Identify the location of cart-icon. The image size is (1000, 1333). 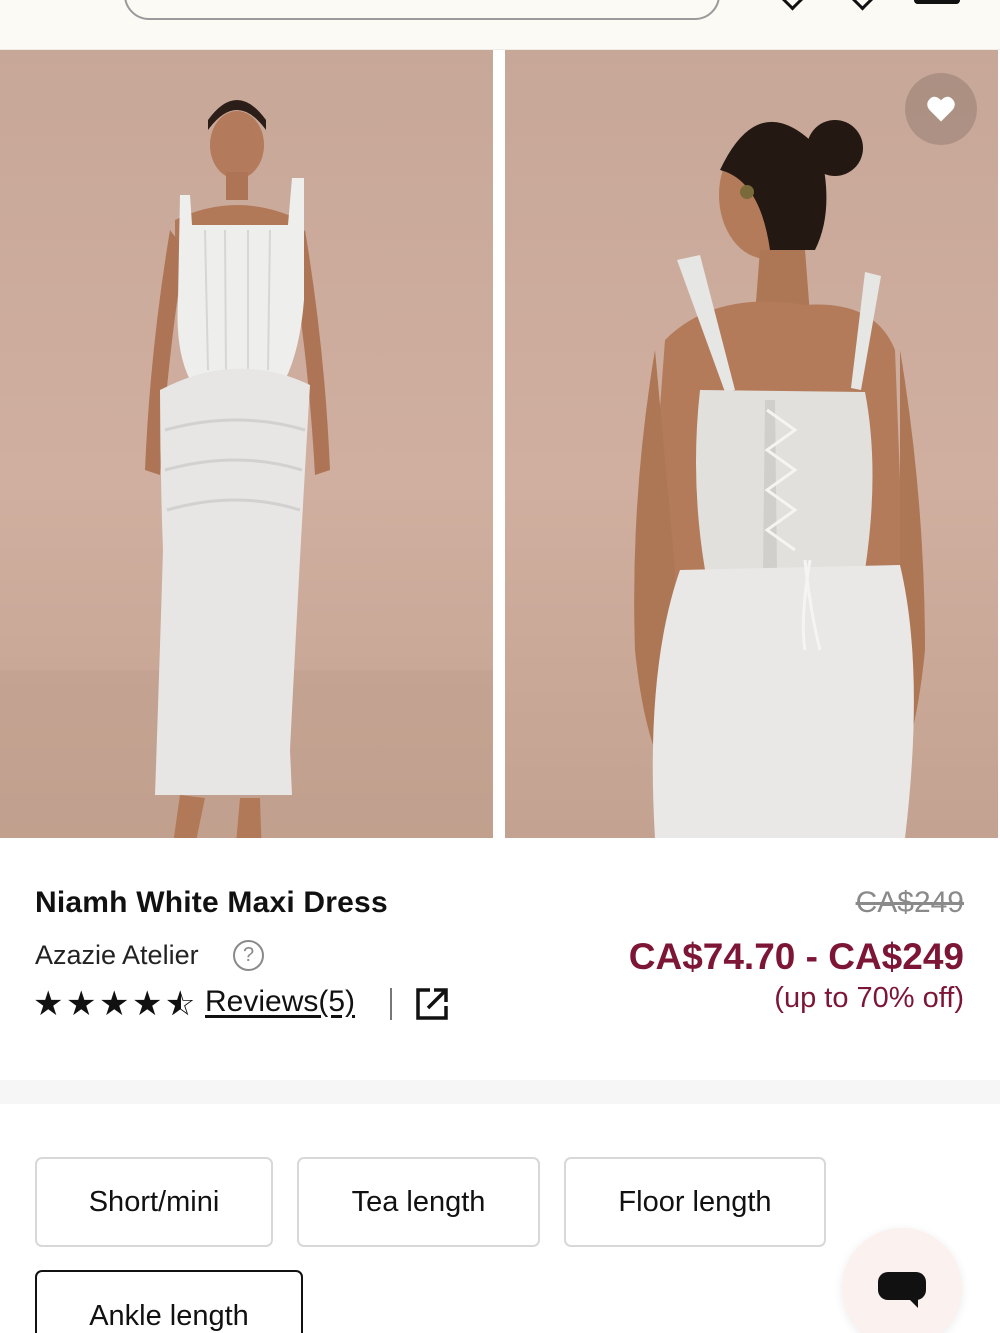
(937, 2).